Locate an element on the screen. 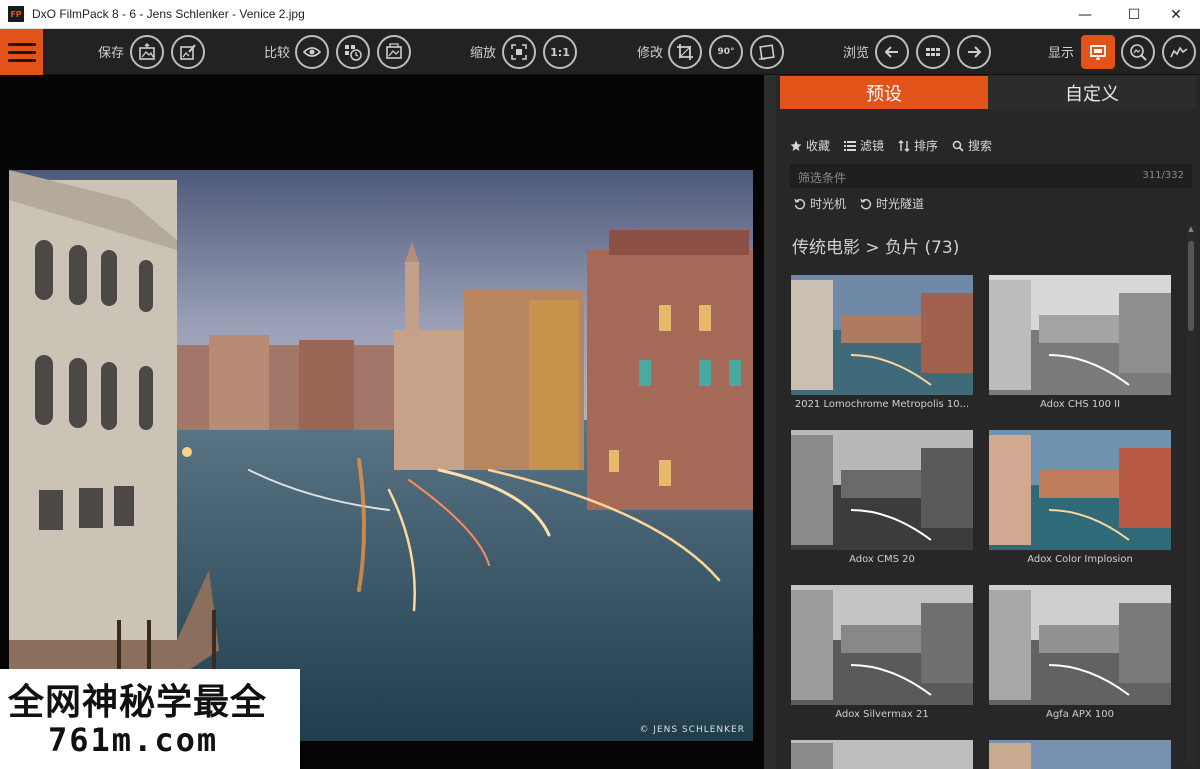  sort-icon is located at coordinates (904, 145).